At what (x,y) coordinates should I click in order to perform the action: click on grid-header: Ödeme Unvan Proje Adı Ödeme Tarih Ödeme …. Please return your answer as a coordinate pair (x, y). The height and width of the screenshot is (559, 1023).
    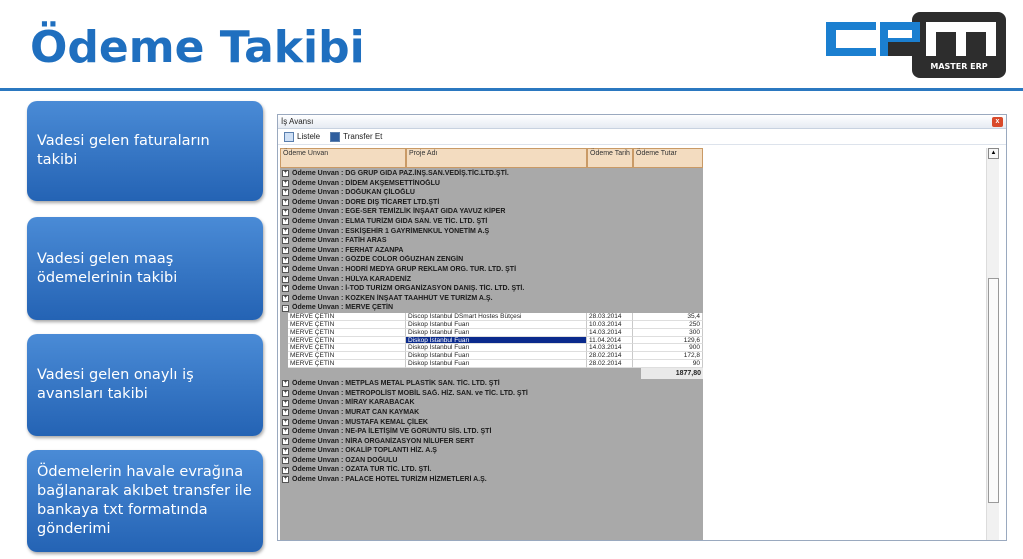
    Looking at the image, I should click on (491, 158).